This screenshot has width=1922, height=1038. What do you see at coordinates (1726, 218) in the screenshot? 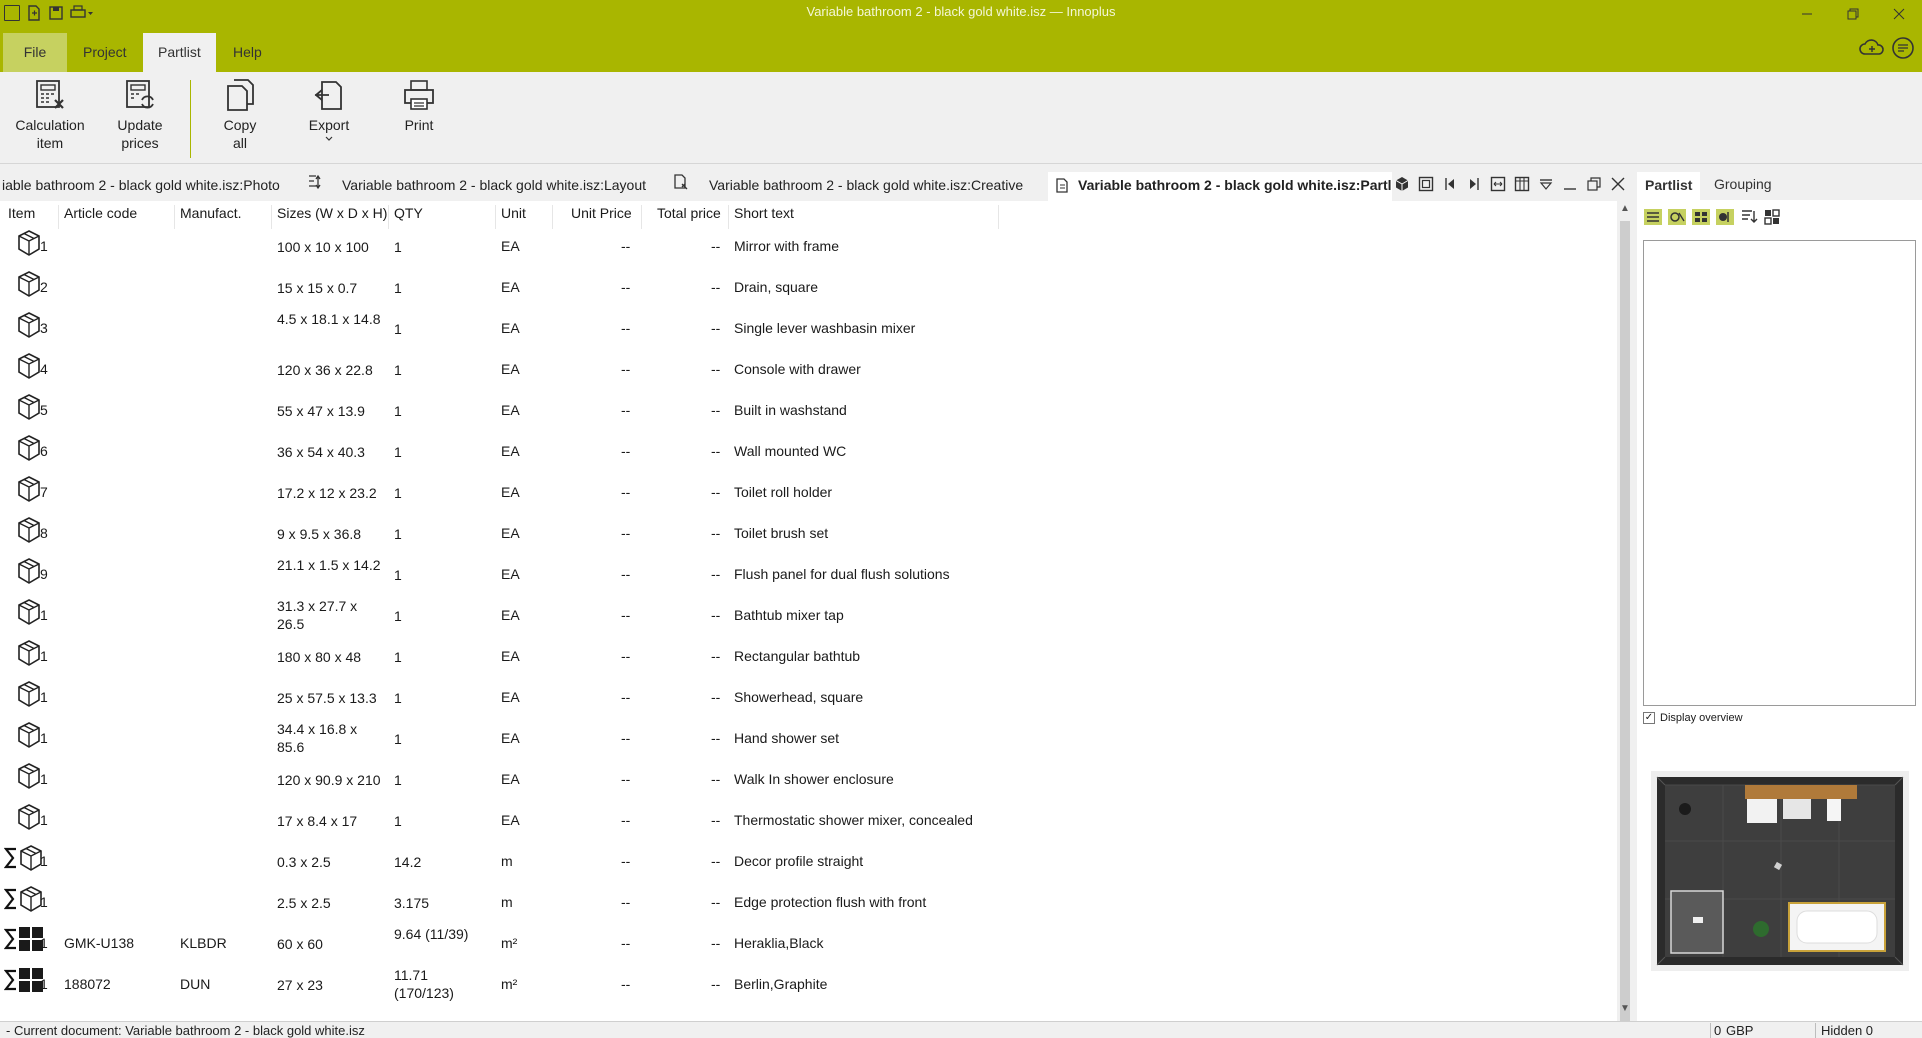
I see `show-hidden-icon` at bounding box center [1726, 218].